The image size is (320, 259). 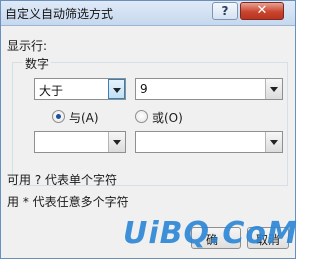 What do you see at coordinates (37, 63) in the screenshot?
I see `field-name-label: 数字` at bounding box center [37, 63].